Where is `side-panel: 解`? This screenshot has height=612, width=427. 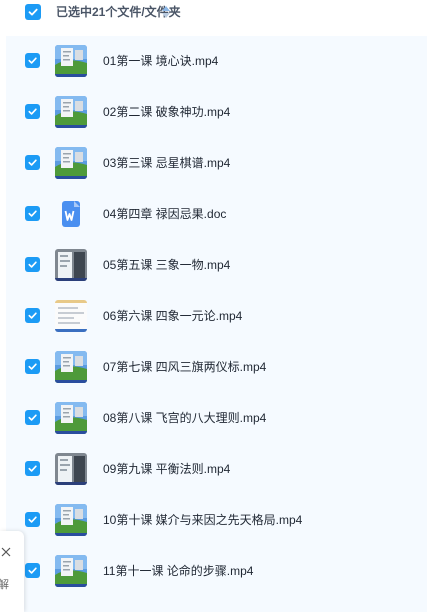
side-panel: 解 is located at coordinates (12, 571).